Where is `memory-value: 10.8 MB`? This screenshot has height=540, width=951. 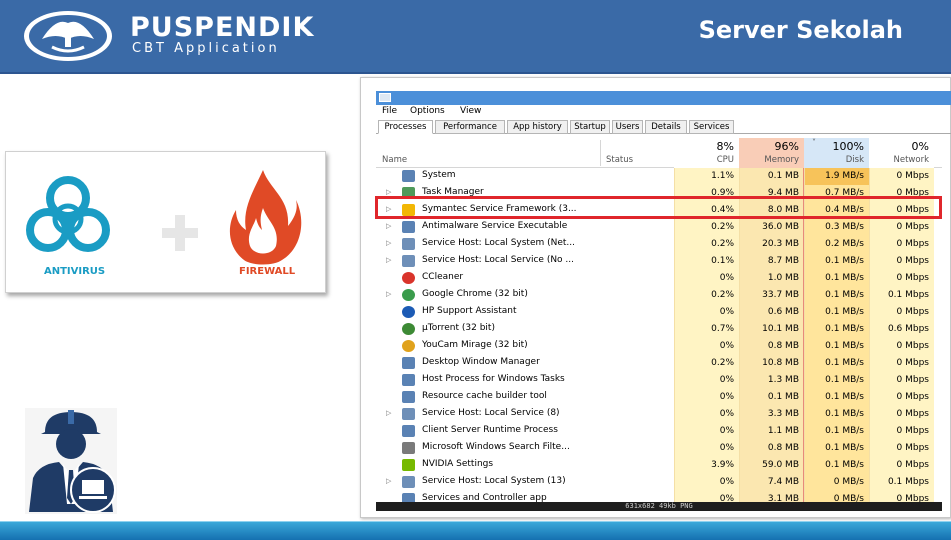 memory-value: 10.8 MB is located at coordinates (771, 363).